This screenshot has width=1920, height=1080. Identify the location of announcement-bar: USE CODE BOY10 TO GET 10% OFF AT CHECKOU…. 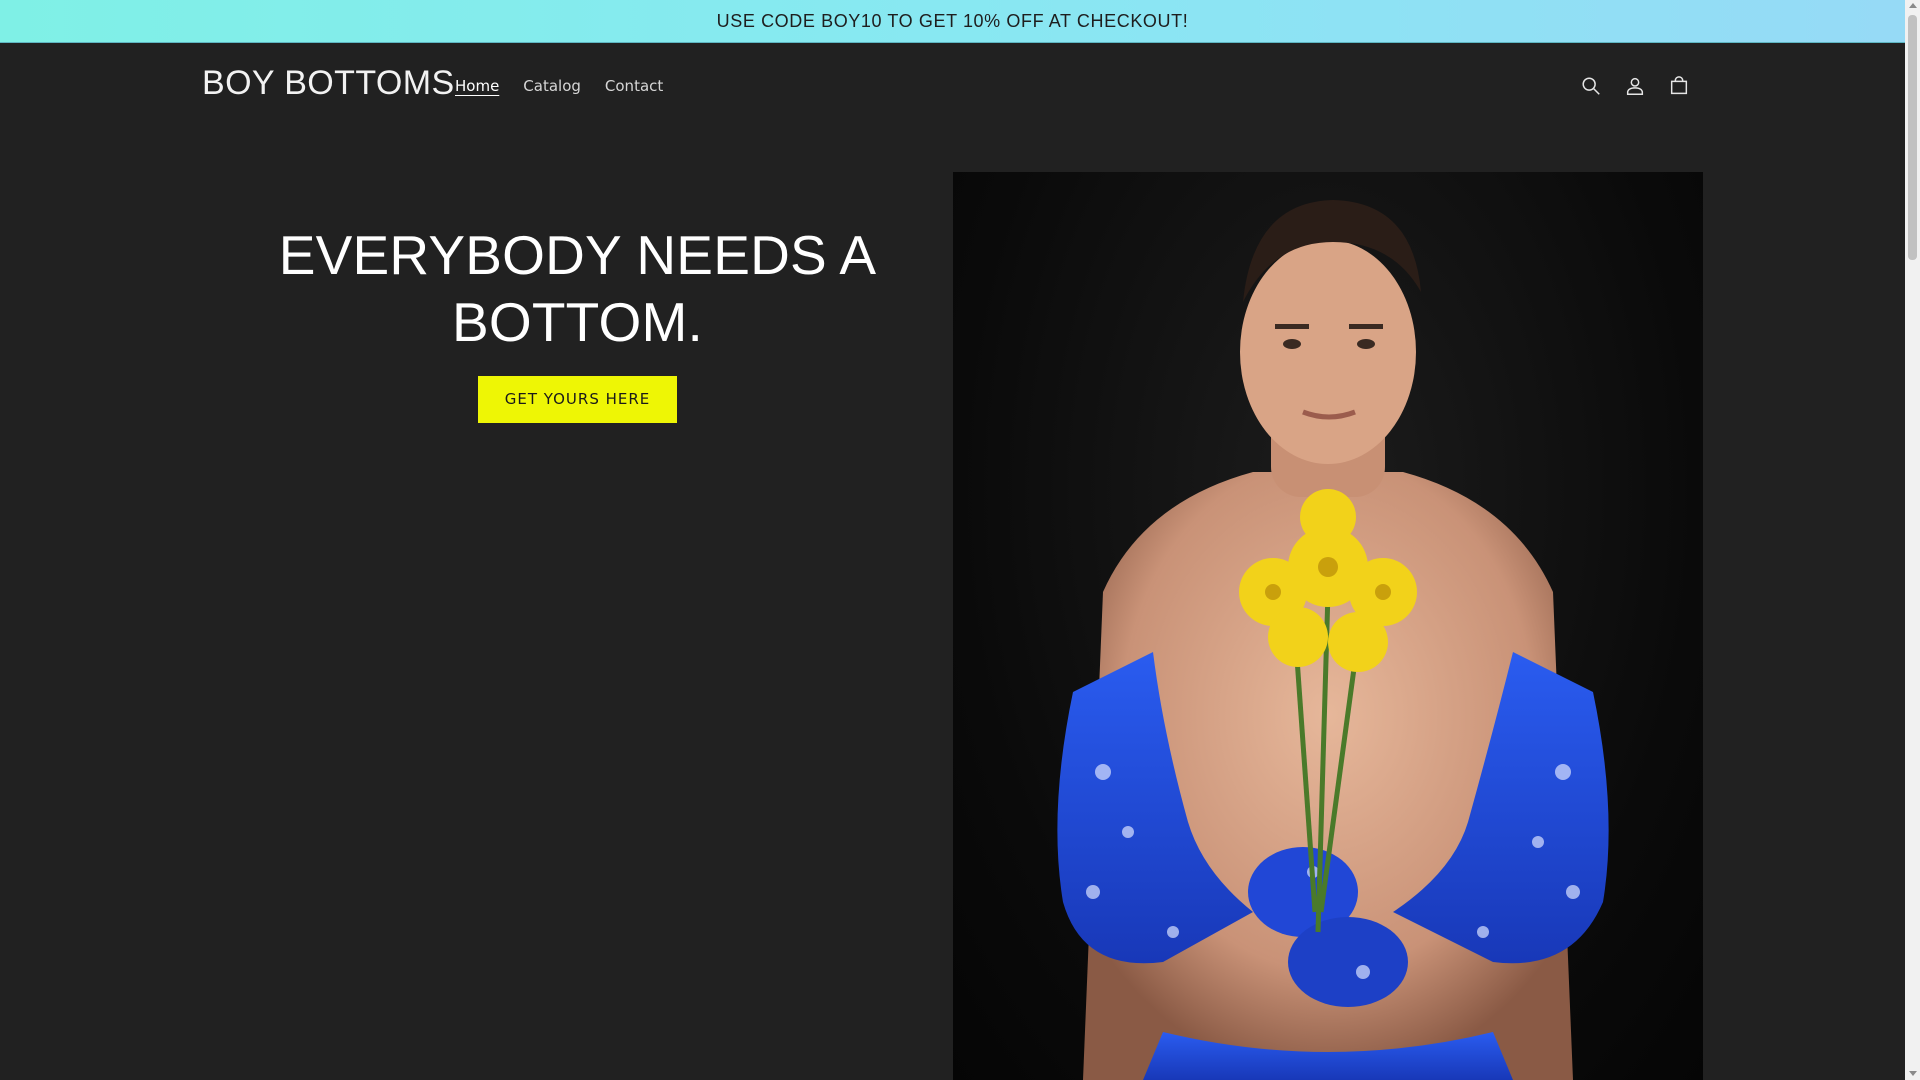
(952, 21).